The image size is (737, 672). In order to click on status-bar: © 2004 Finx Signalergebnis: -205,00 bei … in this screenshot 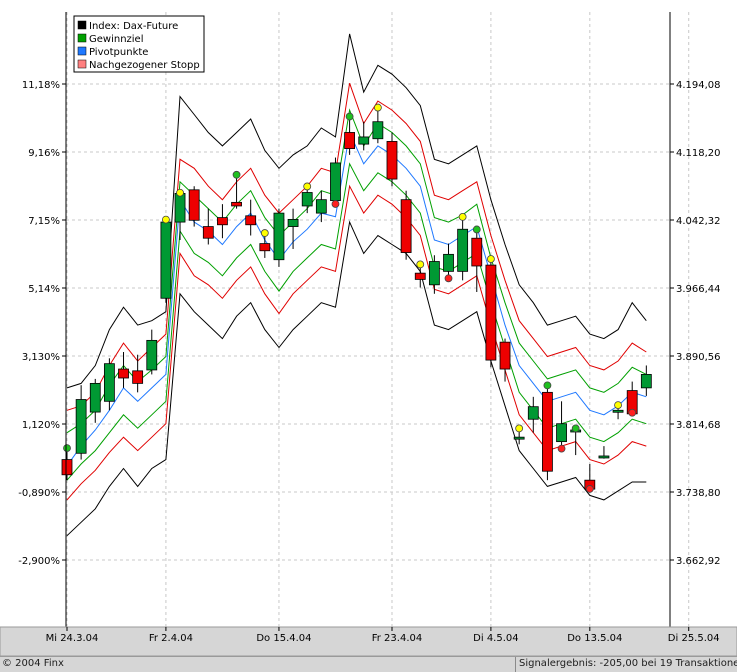, I will do `click(368, 664)`.